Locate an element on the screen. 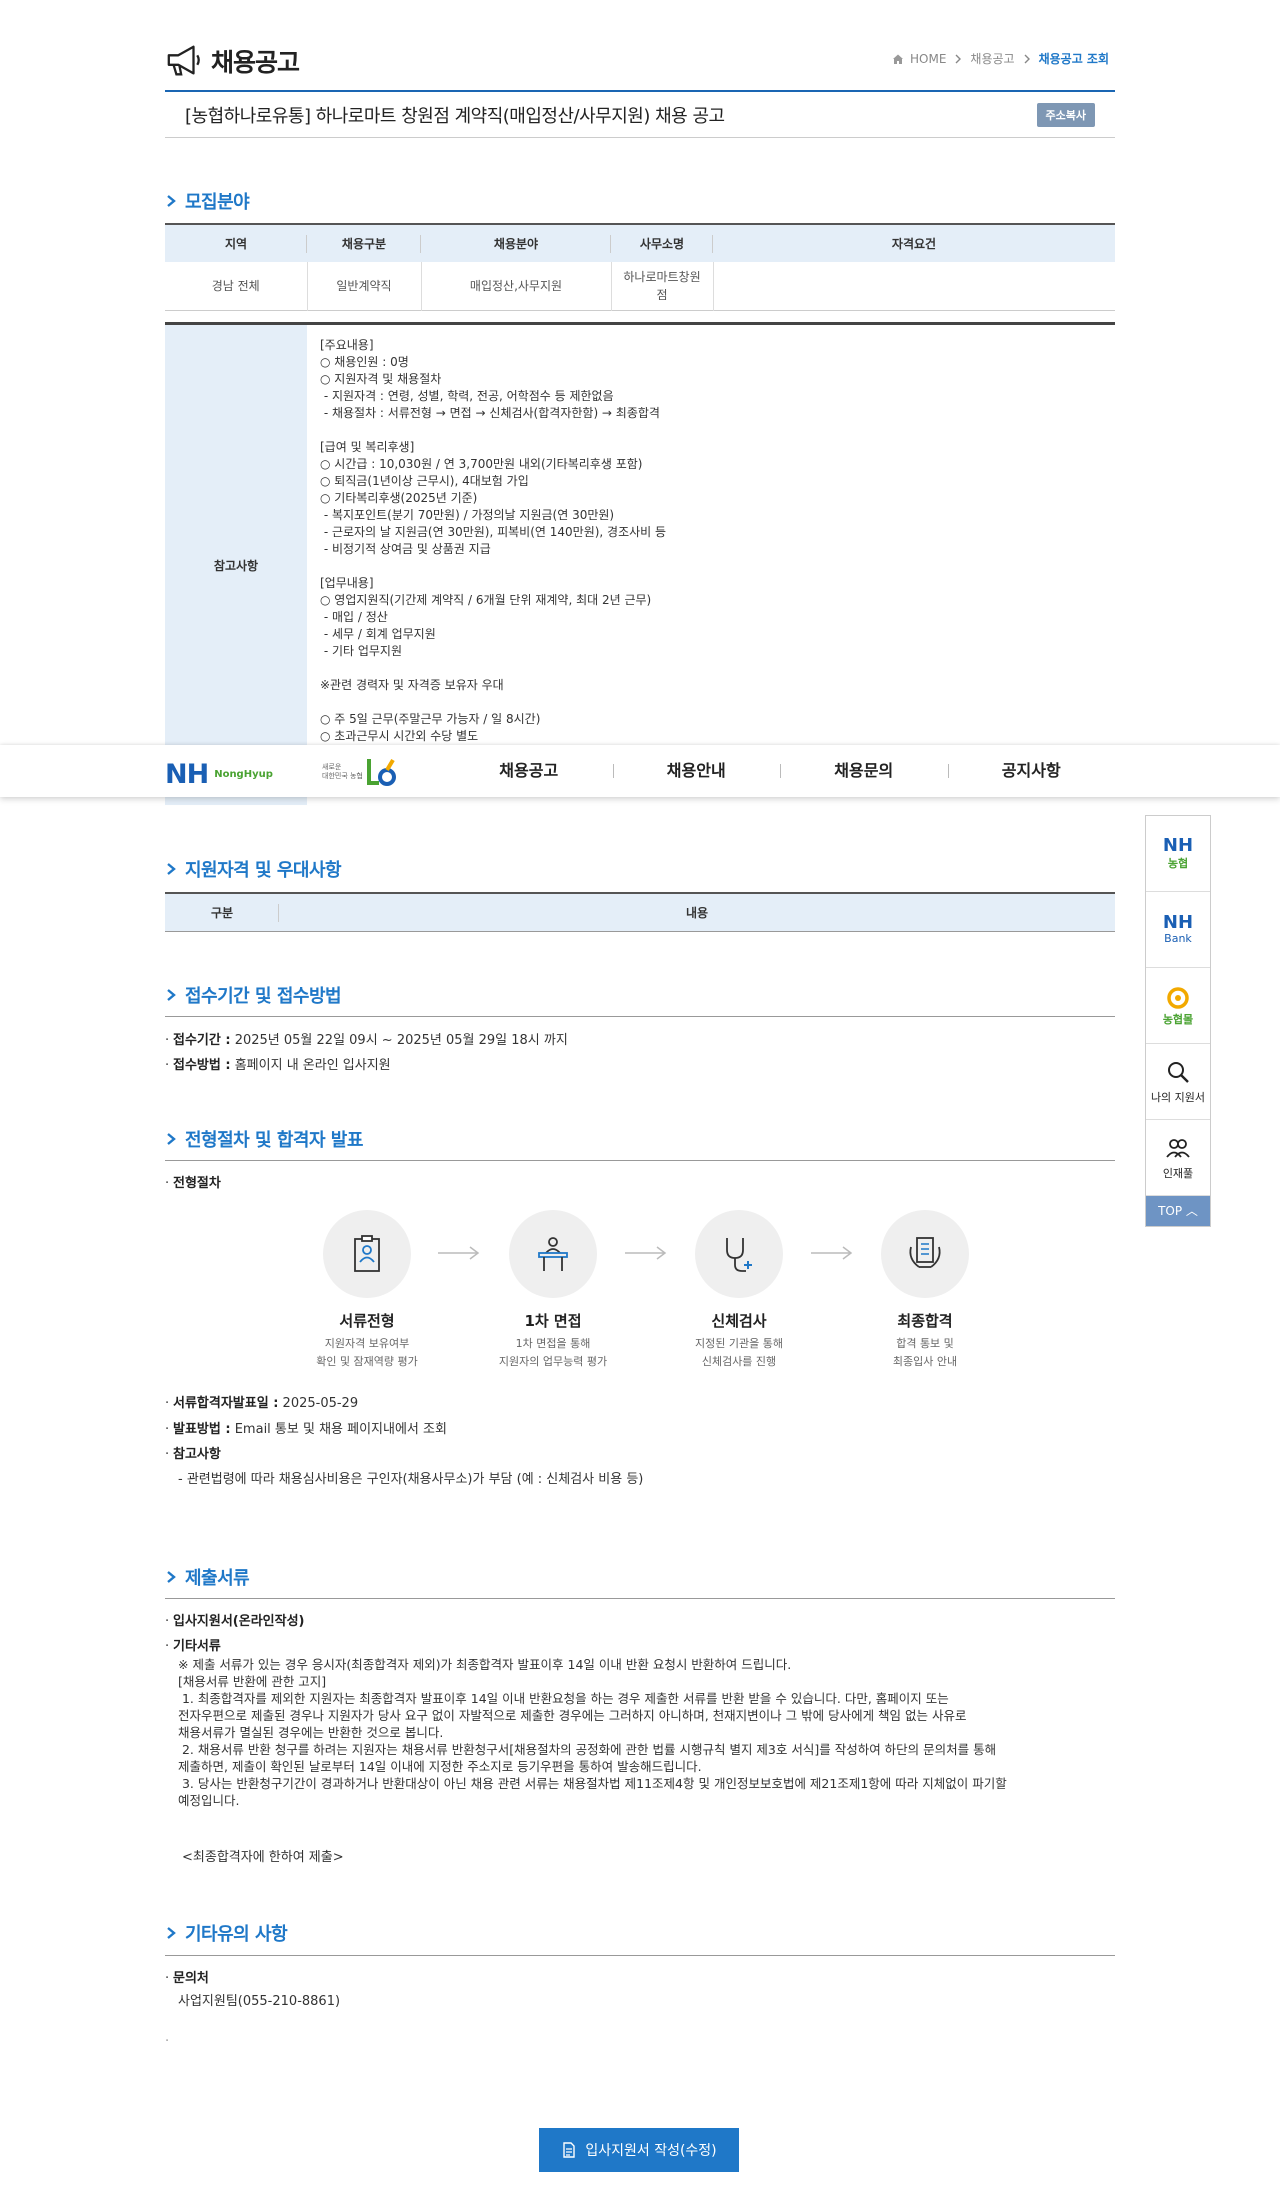 Image resolution: width=1280 pixels, height=2211 pixels. nh-symbol-icon is located at coordinates (381, 772).